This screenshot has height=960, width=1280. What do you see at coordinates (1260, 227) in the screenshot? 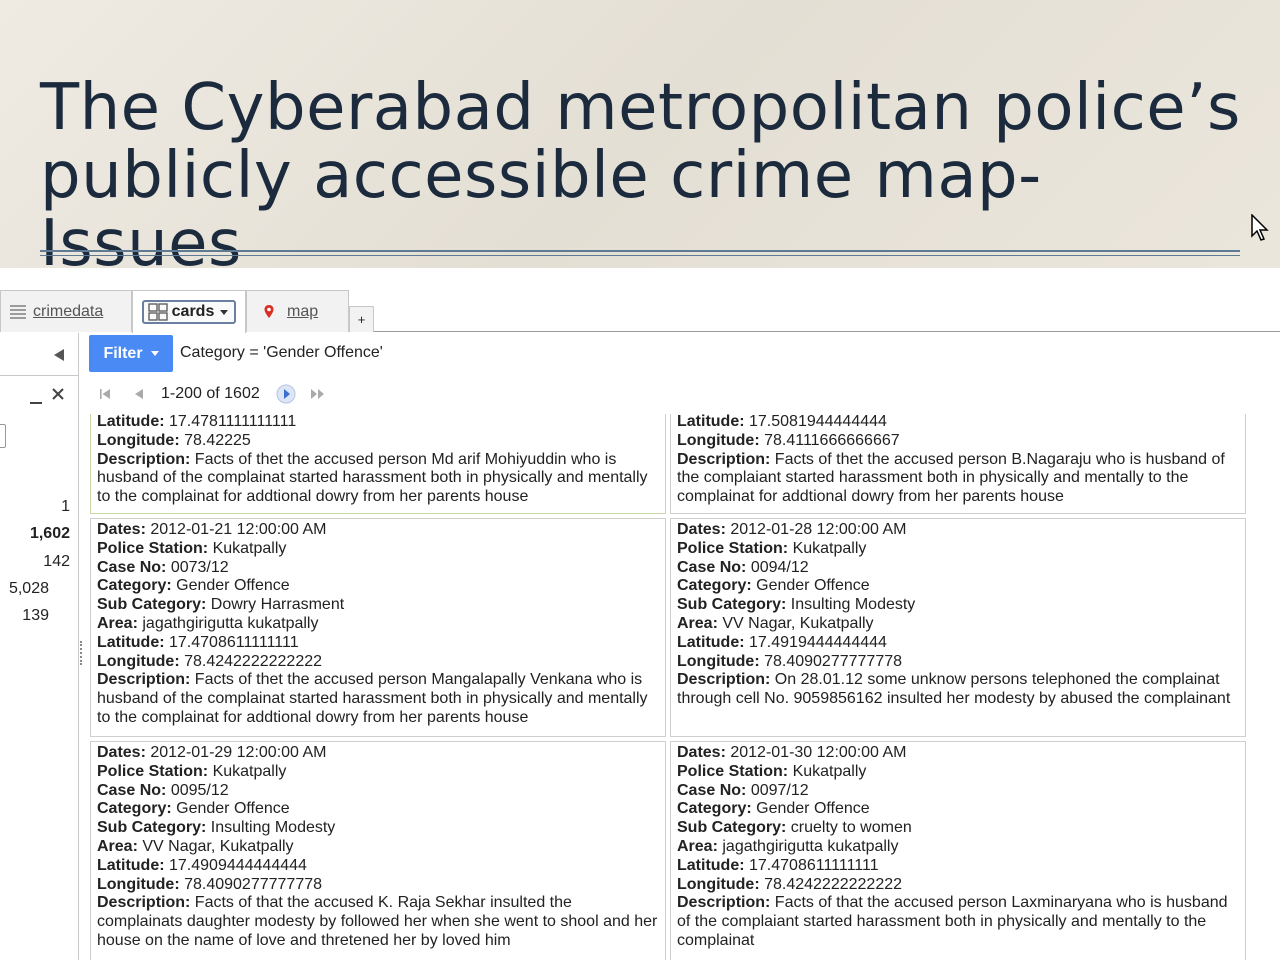
I see `mouse-cursor-icon` at bounding box center [1260, 227].